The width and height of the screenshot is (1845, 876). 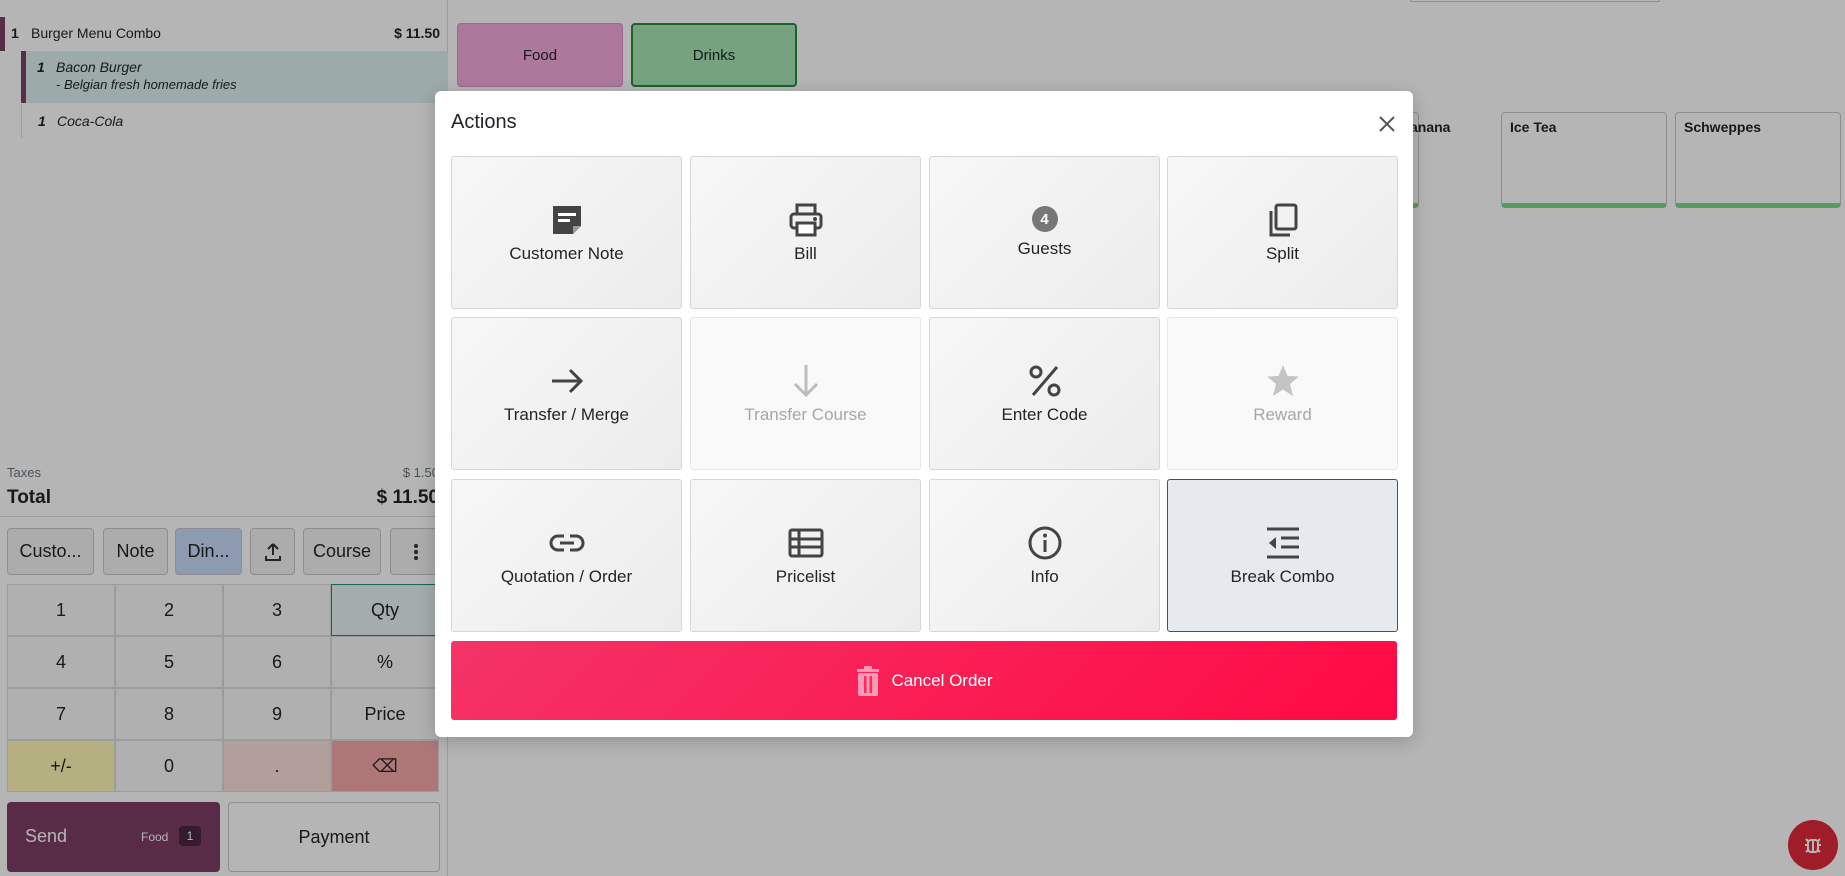 I want to click on action-info: Info, so click(x=1044, y=555).